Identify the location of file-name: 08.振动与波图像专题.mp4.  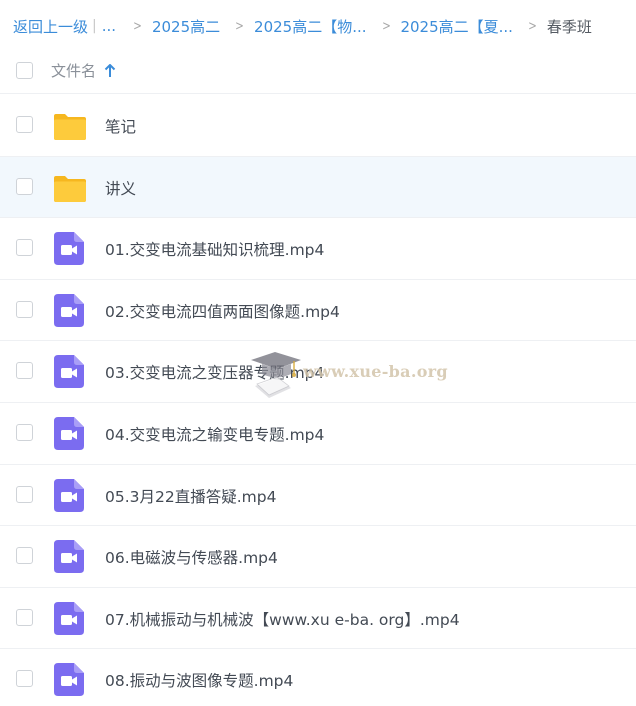
(199, 680).